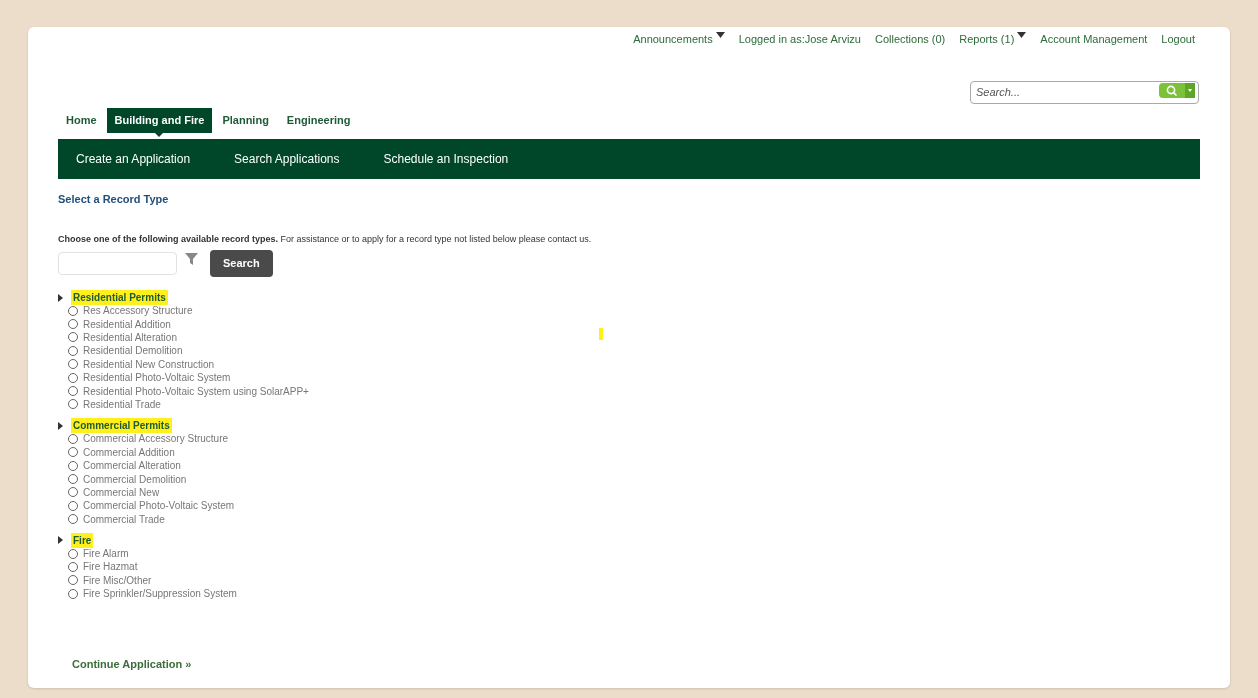 This screenshot has height=698, width=1258. Describe the element at coordinates (121, 426) in the screenshot. I see `group-label: Commercial Permits` at that location.